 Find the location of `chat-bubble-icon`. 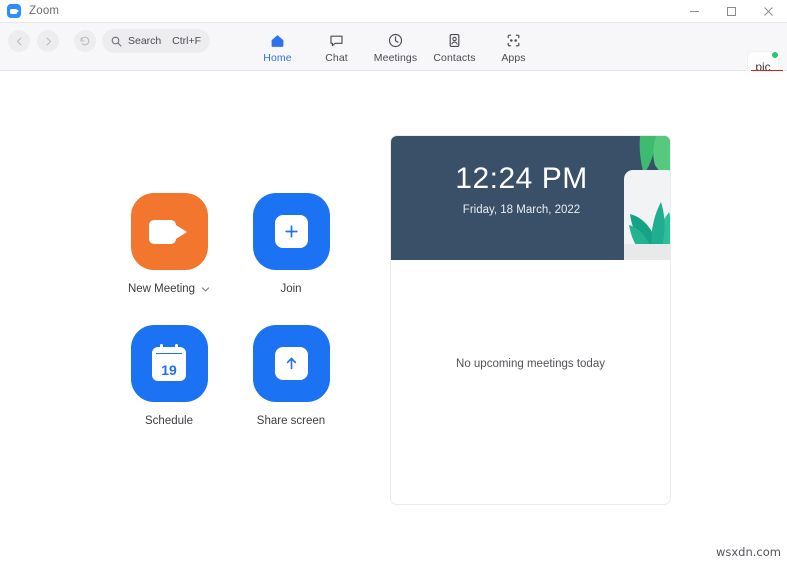

chat-bubble-icon is located at coordinates (336, 40).